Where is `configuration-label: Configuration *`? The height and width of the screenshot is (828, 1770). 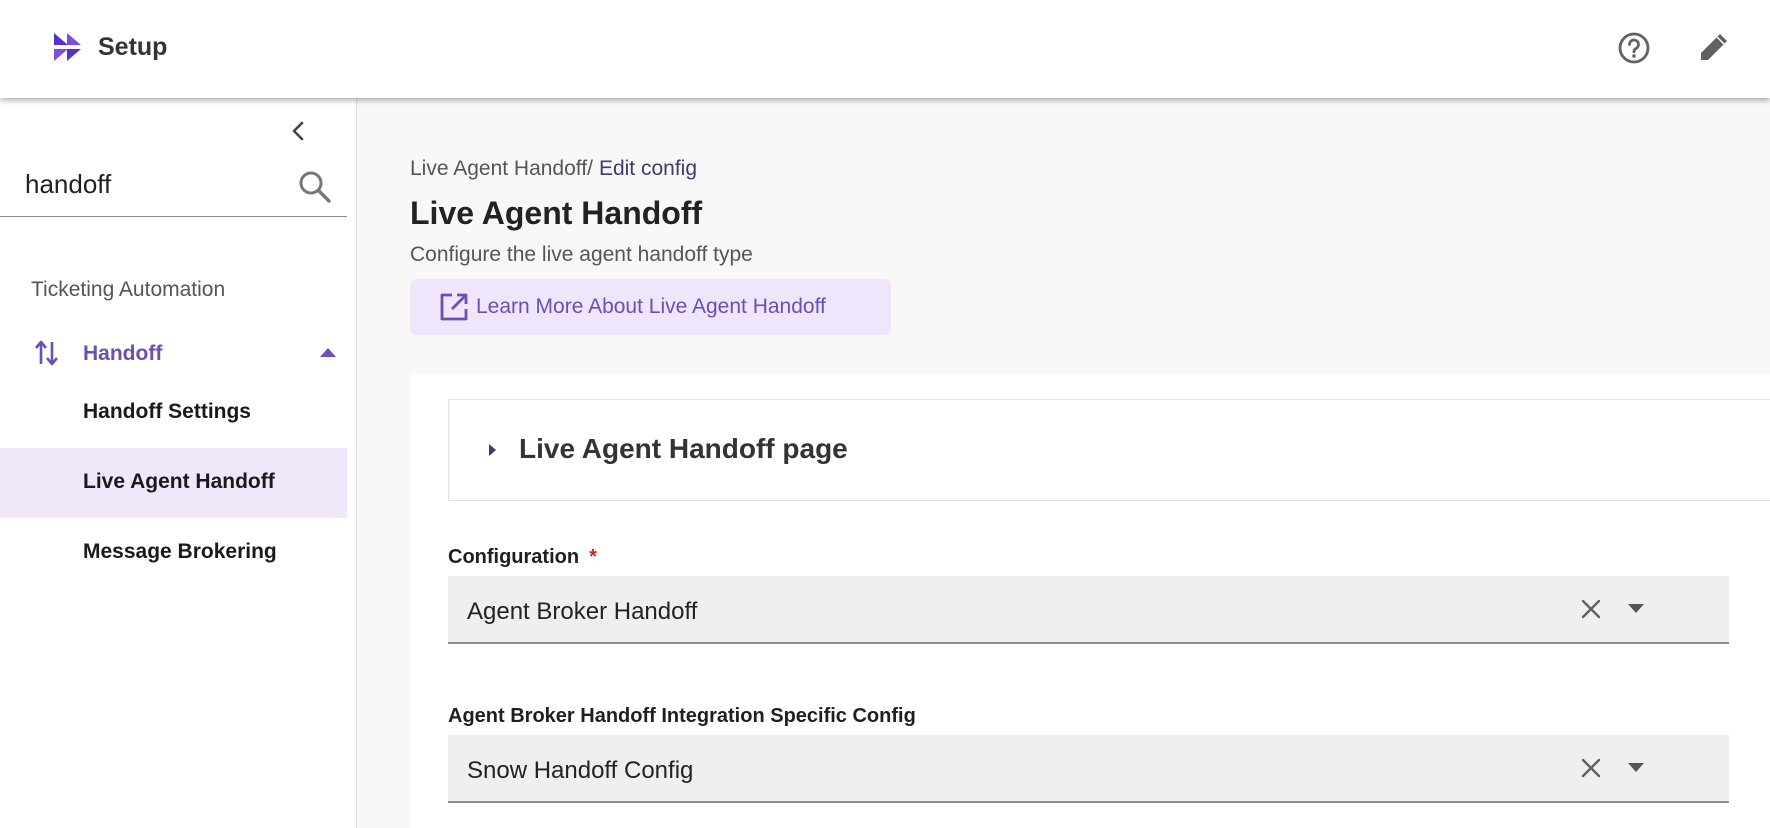 configuration-label: Configuration * is located at coordinates (522, 557).